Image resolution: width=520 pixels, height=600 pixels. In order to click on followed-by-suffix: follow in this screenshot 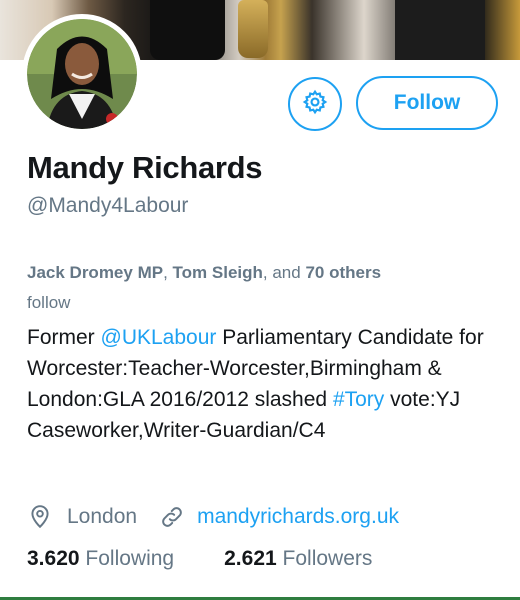, I will do `click(49, 302)`.